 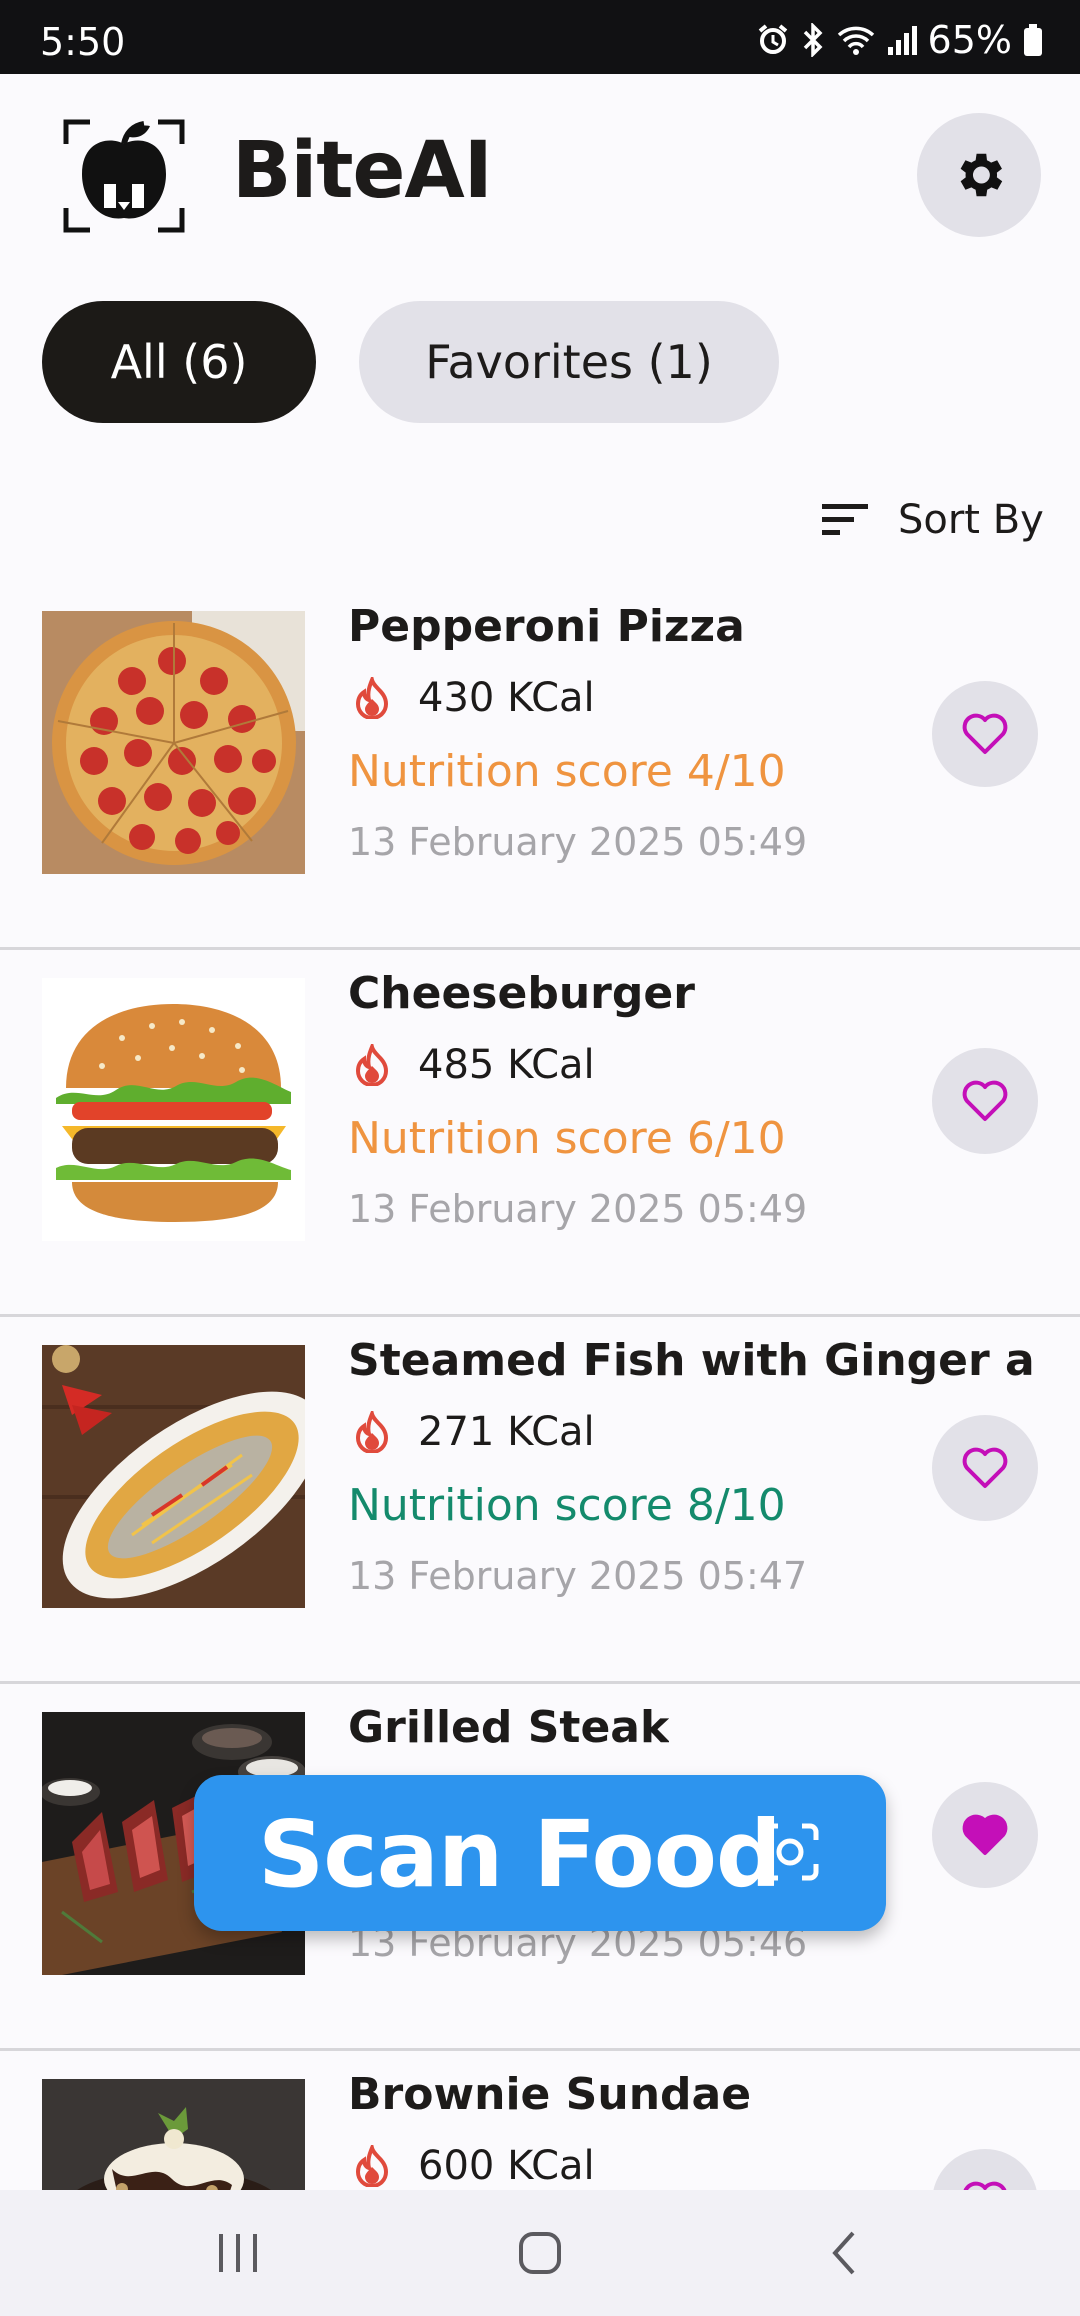 I want to click on back-button, so click(x=844, y=2253).